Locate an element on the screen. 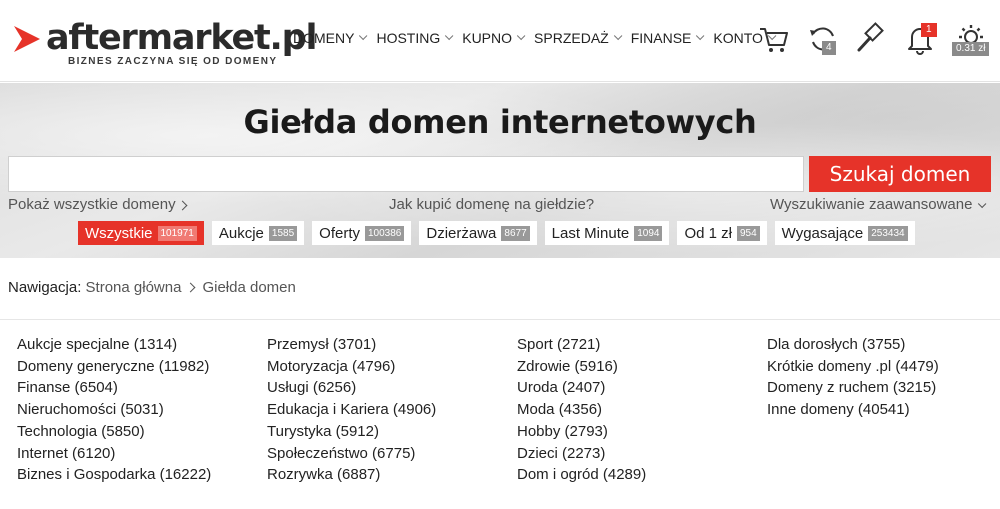 This screenshot has width=1000, height=509. breadcrumb-label: Nawigacja: is located at coordinates (45, 287).